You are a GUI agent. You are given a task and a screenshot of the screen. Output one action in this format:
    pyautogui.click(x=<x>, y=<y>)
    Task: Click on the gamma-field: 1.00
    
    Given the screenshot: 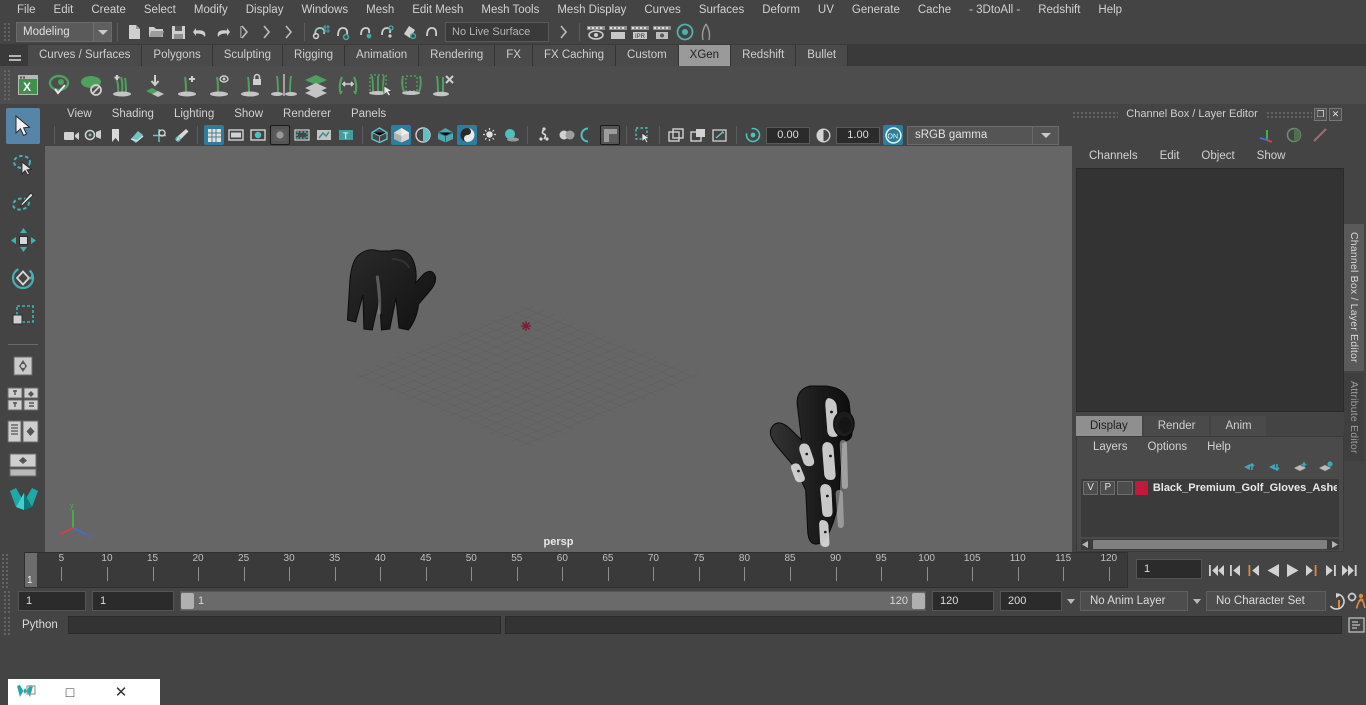 What is the action you would take?
    pyautogui.click(x=858, y=135)
    